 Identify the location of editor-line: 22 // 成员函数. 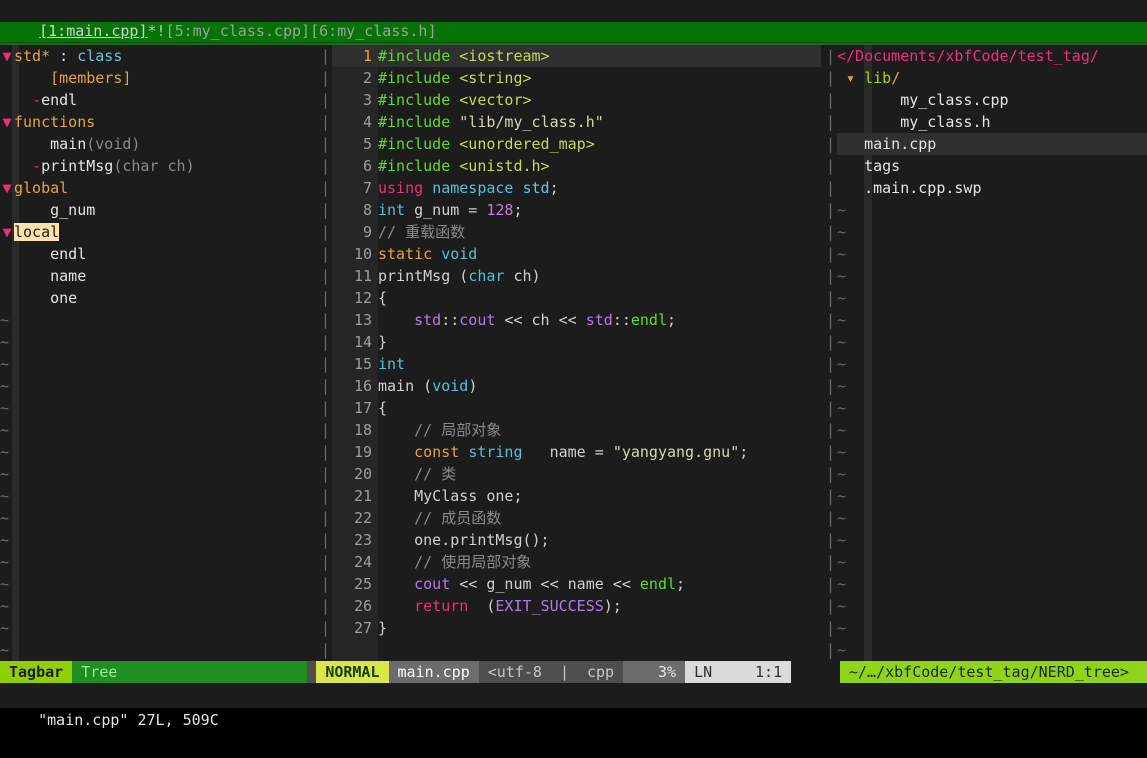
(576, 518).